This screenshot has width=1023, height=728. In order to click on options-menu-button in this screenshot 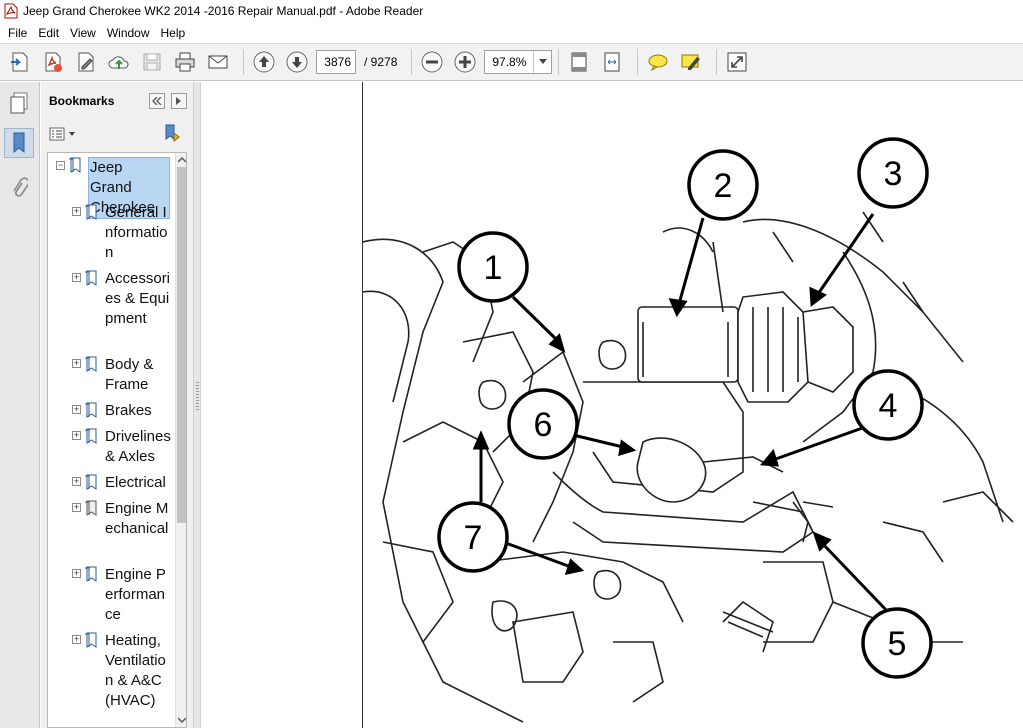, I will do `click(62, 134)`.